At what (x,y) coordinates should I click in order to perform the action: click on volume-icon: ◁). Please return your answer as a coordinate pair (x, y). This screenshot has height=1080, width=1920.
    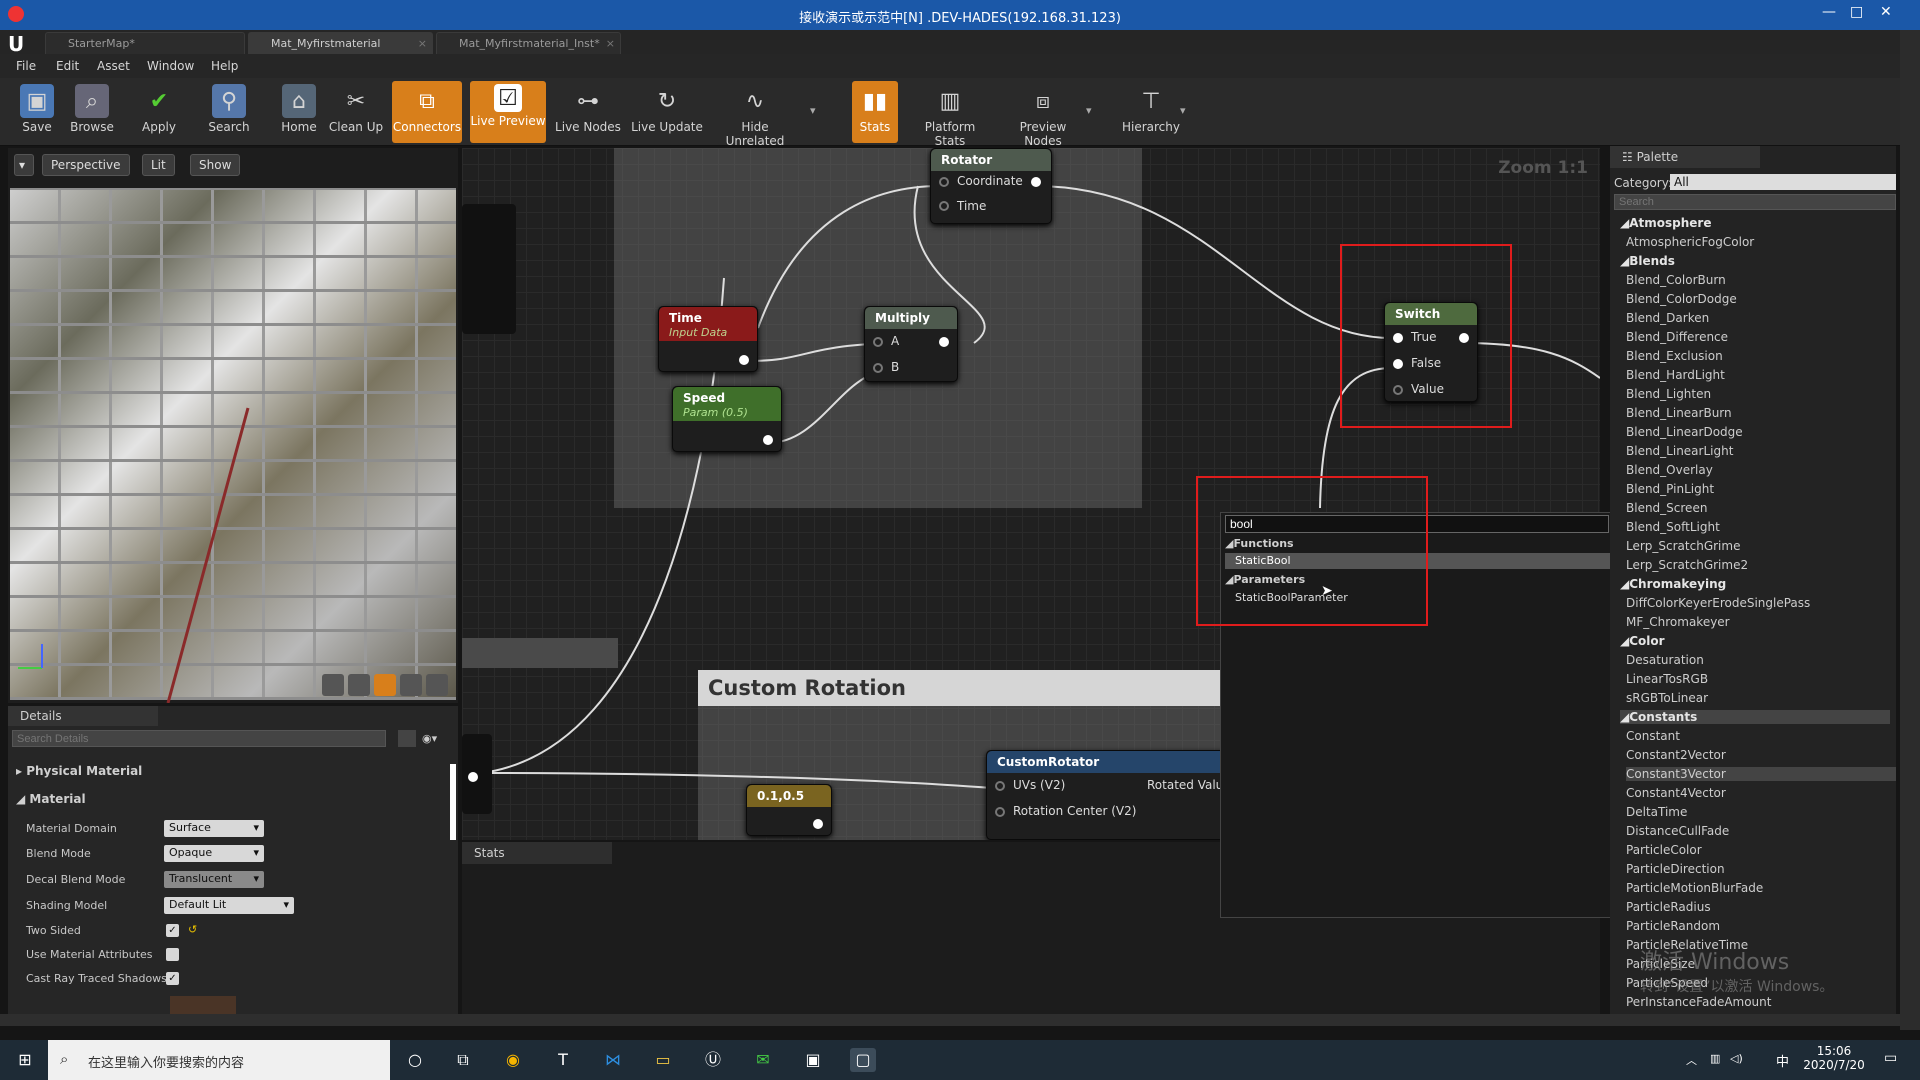
    Looking at the image, I should click on (1736, 1058).